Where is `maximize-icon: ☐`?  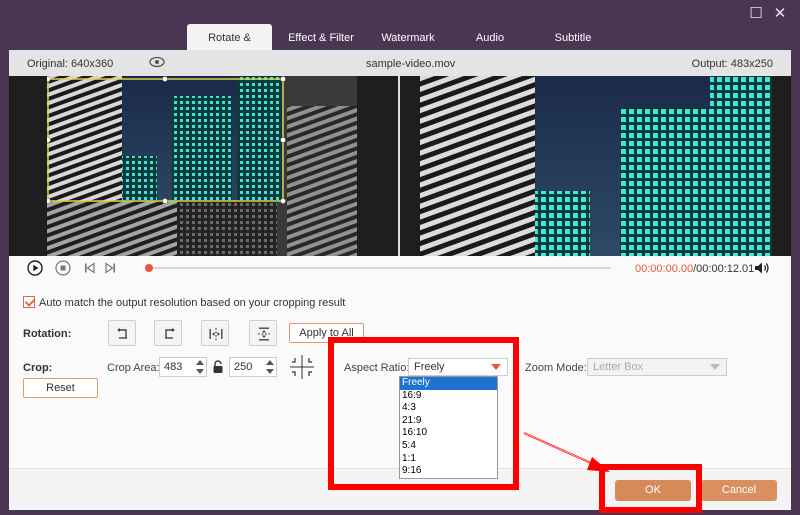
maximize-icon: ☐ is located at coordinates (756, 14).